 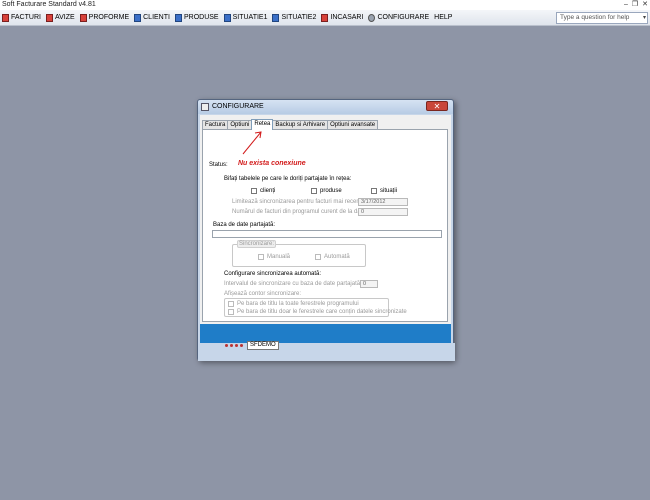 What do you see at coordinates (437, 106) in the screenshot?
I see `dialog-close-button: ✕` at bounding box center [437, 106].